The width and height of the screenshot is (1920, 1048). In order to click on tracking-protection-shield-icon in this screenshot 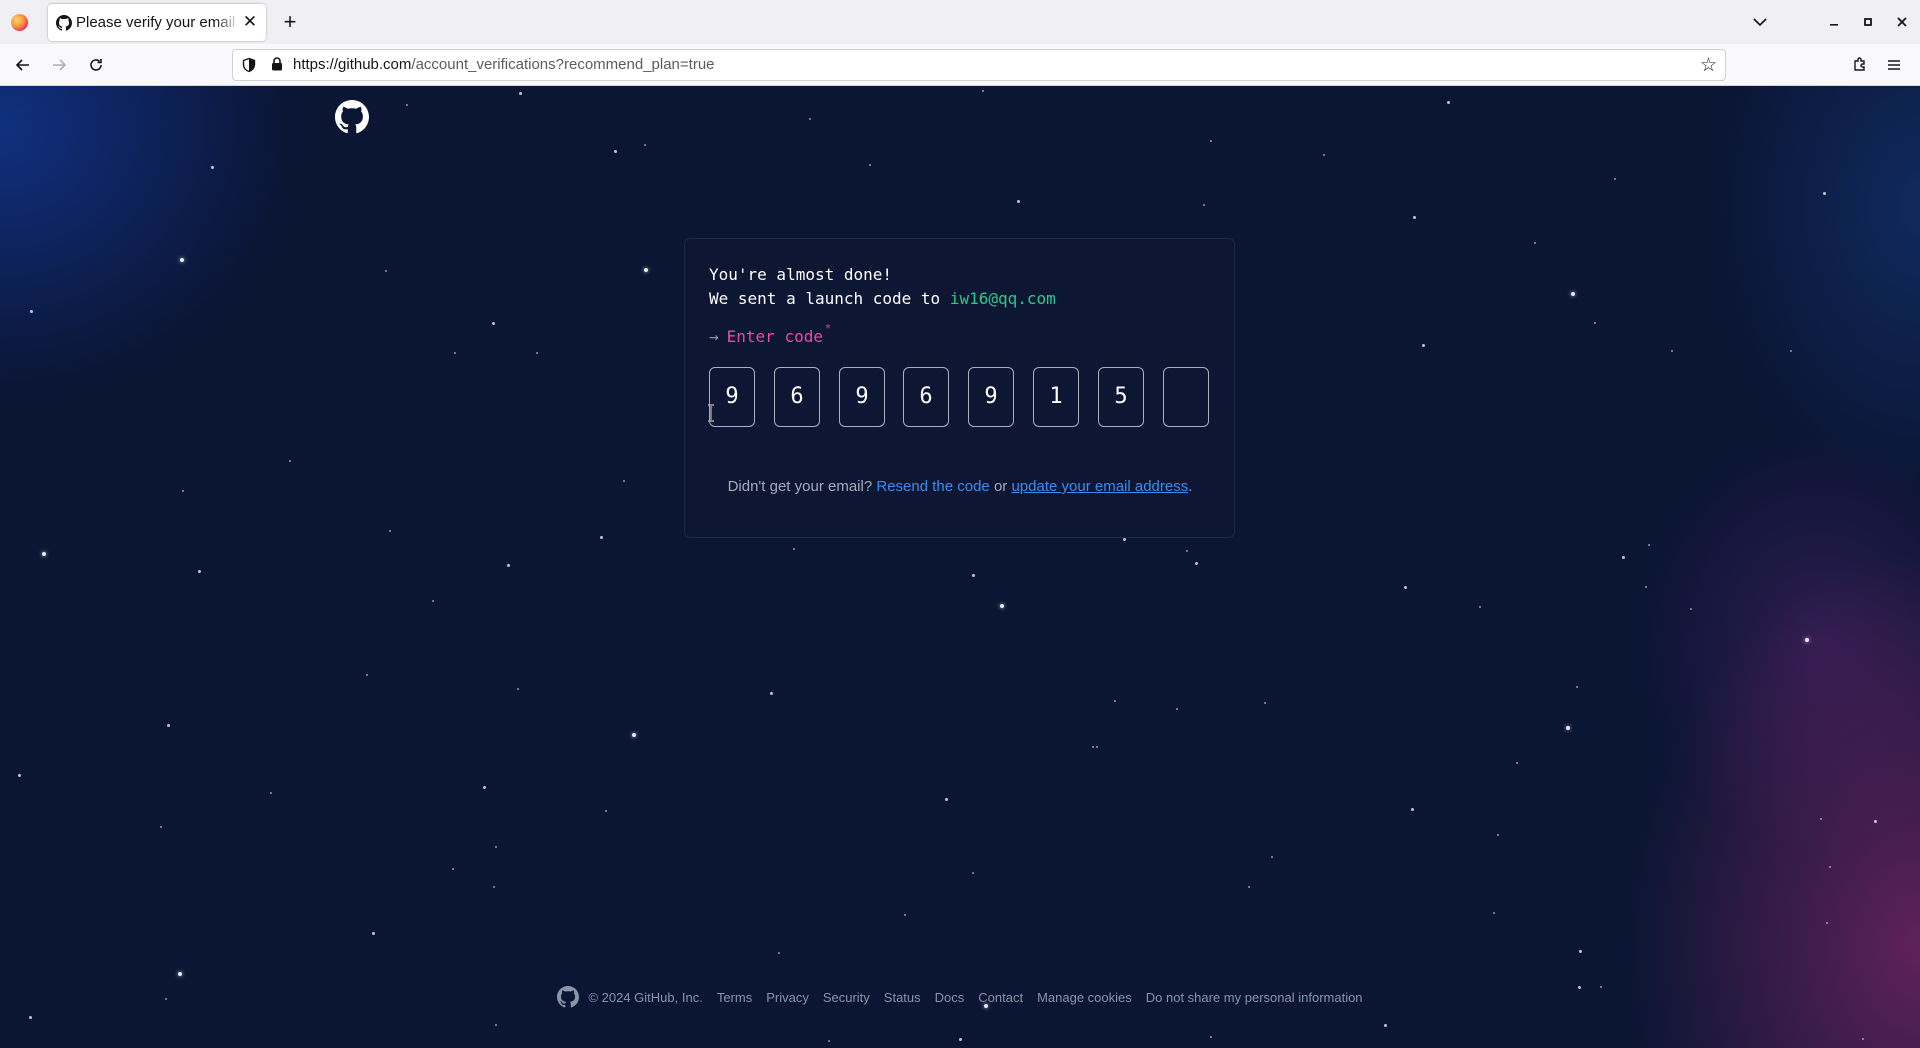, I will do `click(249, 65)`.